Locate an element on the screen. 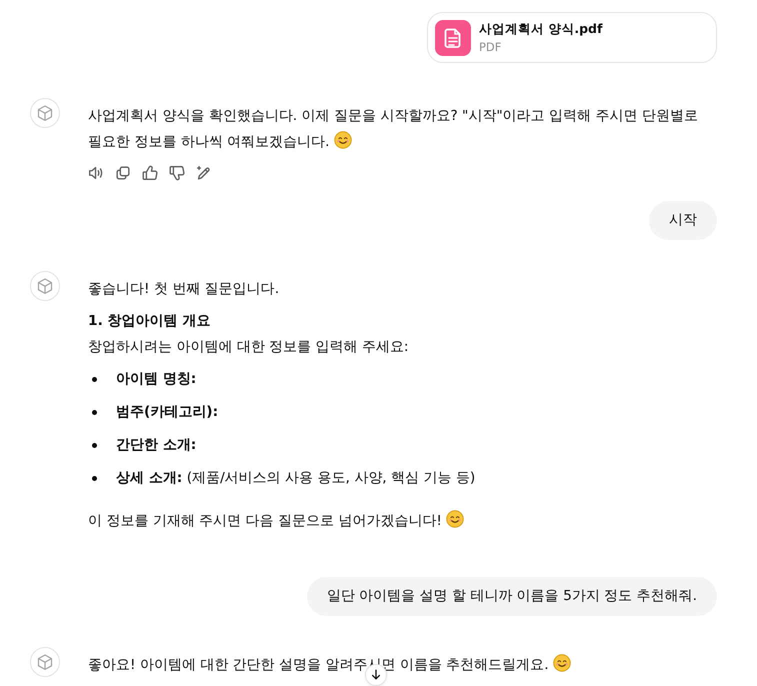 This screenshot has width=757, height=686. thumbs-down-icon is located at coordinates (177, 173).